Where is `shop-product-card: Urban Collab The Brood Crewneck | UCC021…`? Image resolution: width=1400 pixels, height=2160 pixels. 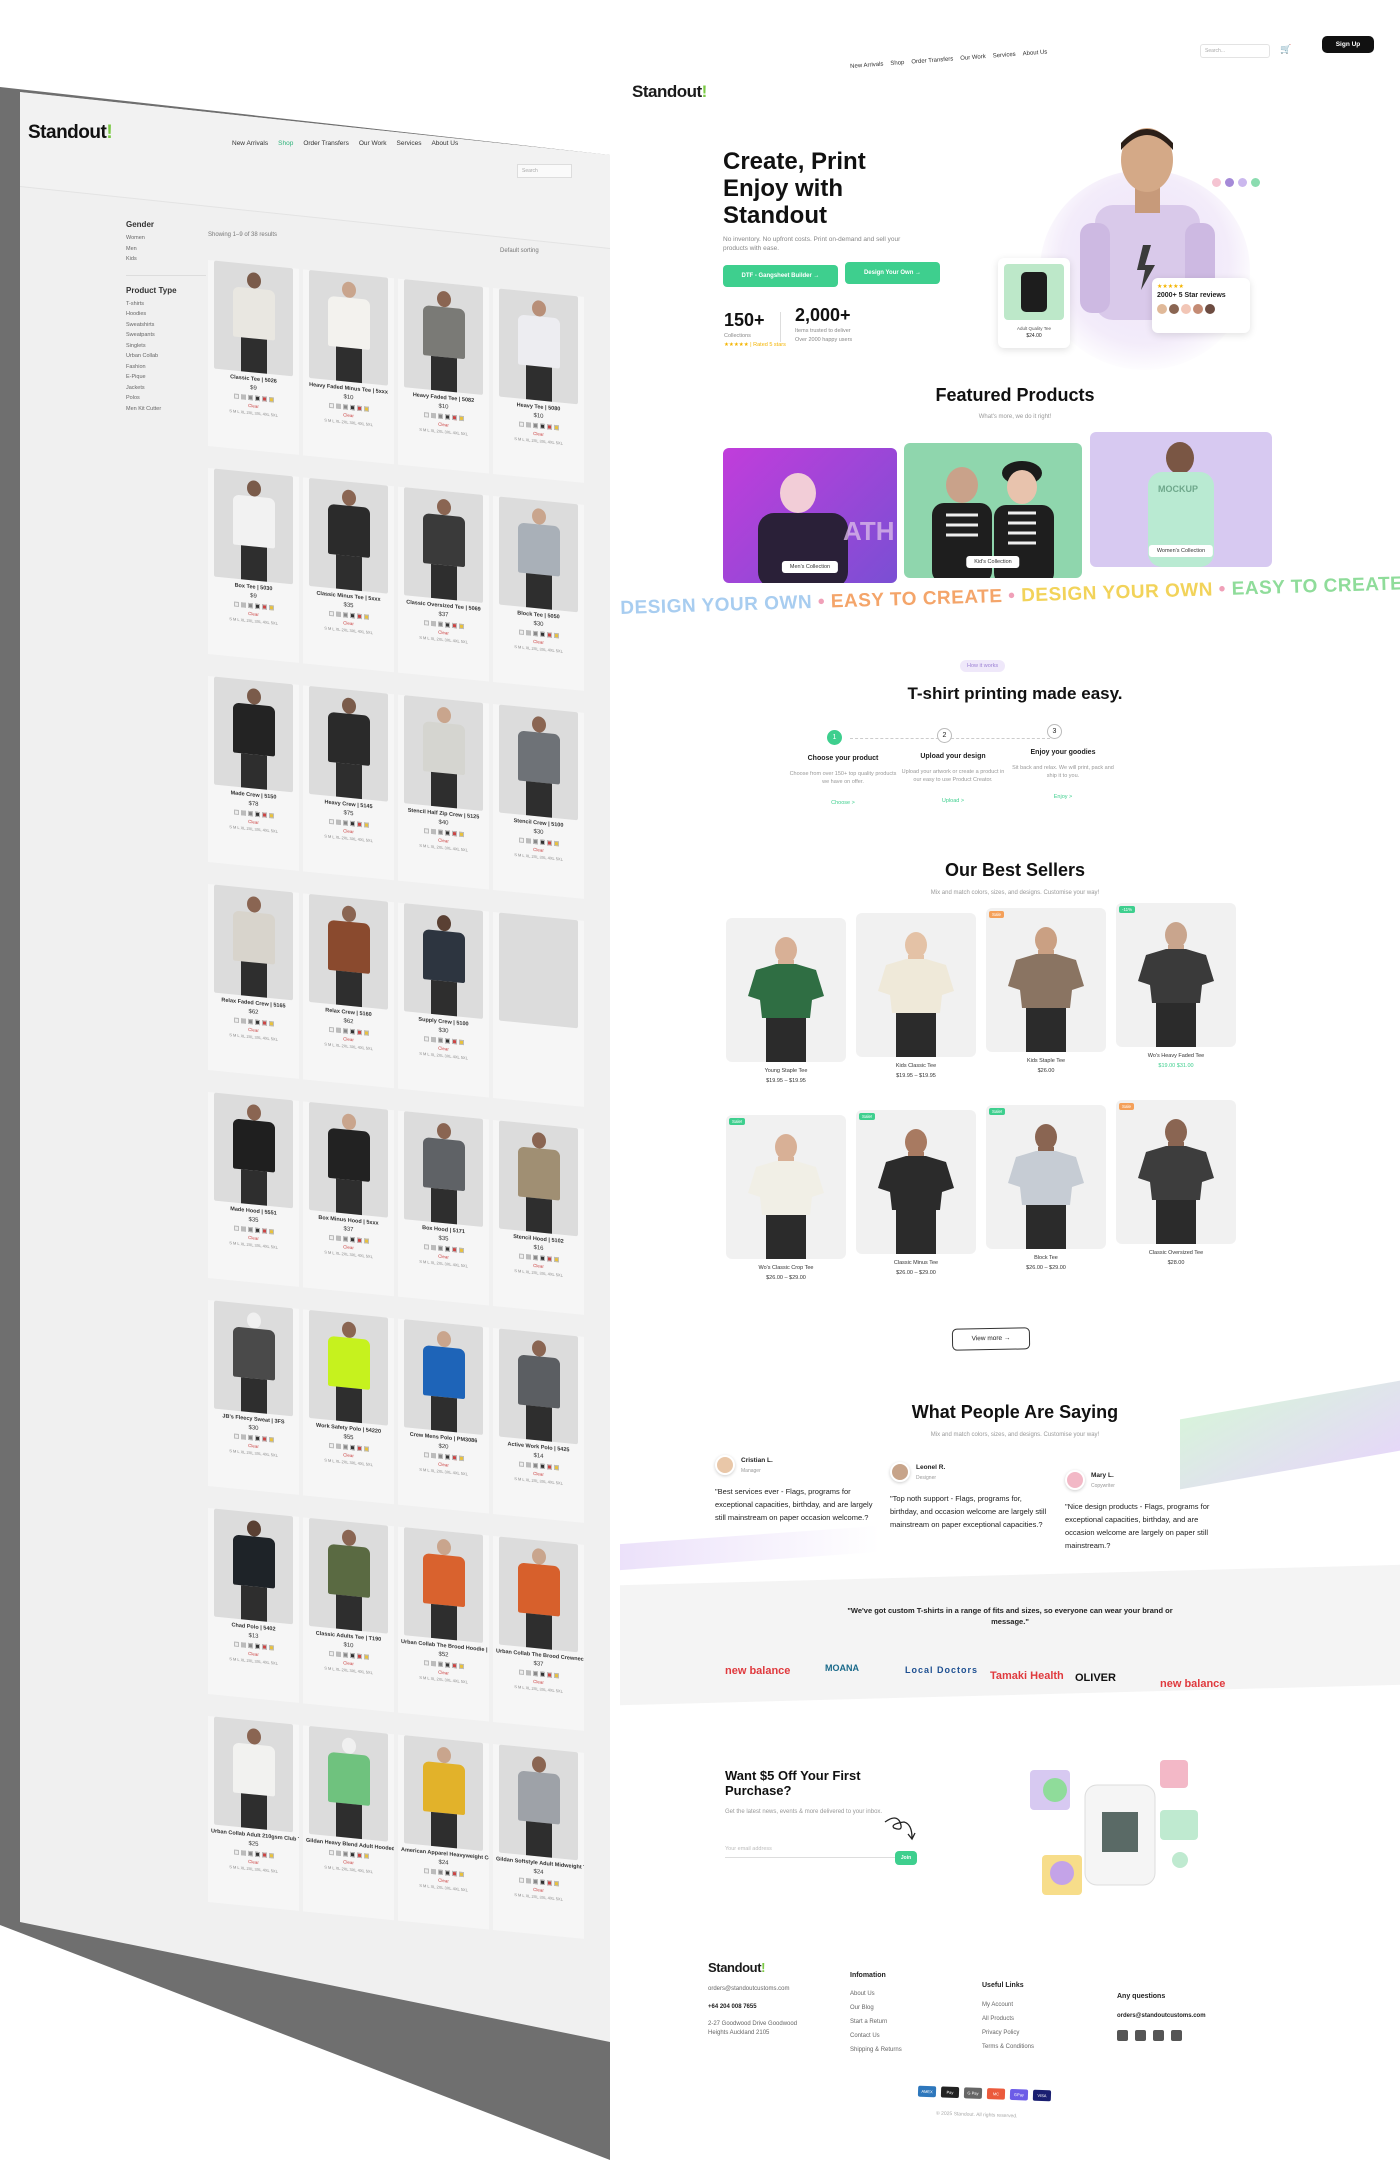
shop-product-card: Urban Collab The Brood Crewneck | UCC021… is located at coordinates (538, 1633).